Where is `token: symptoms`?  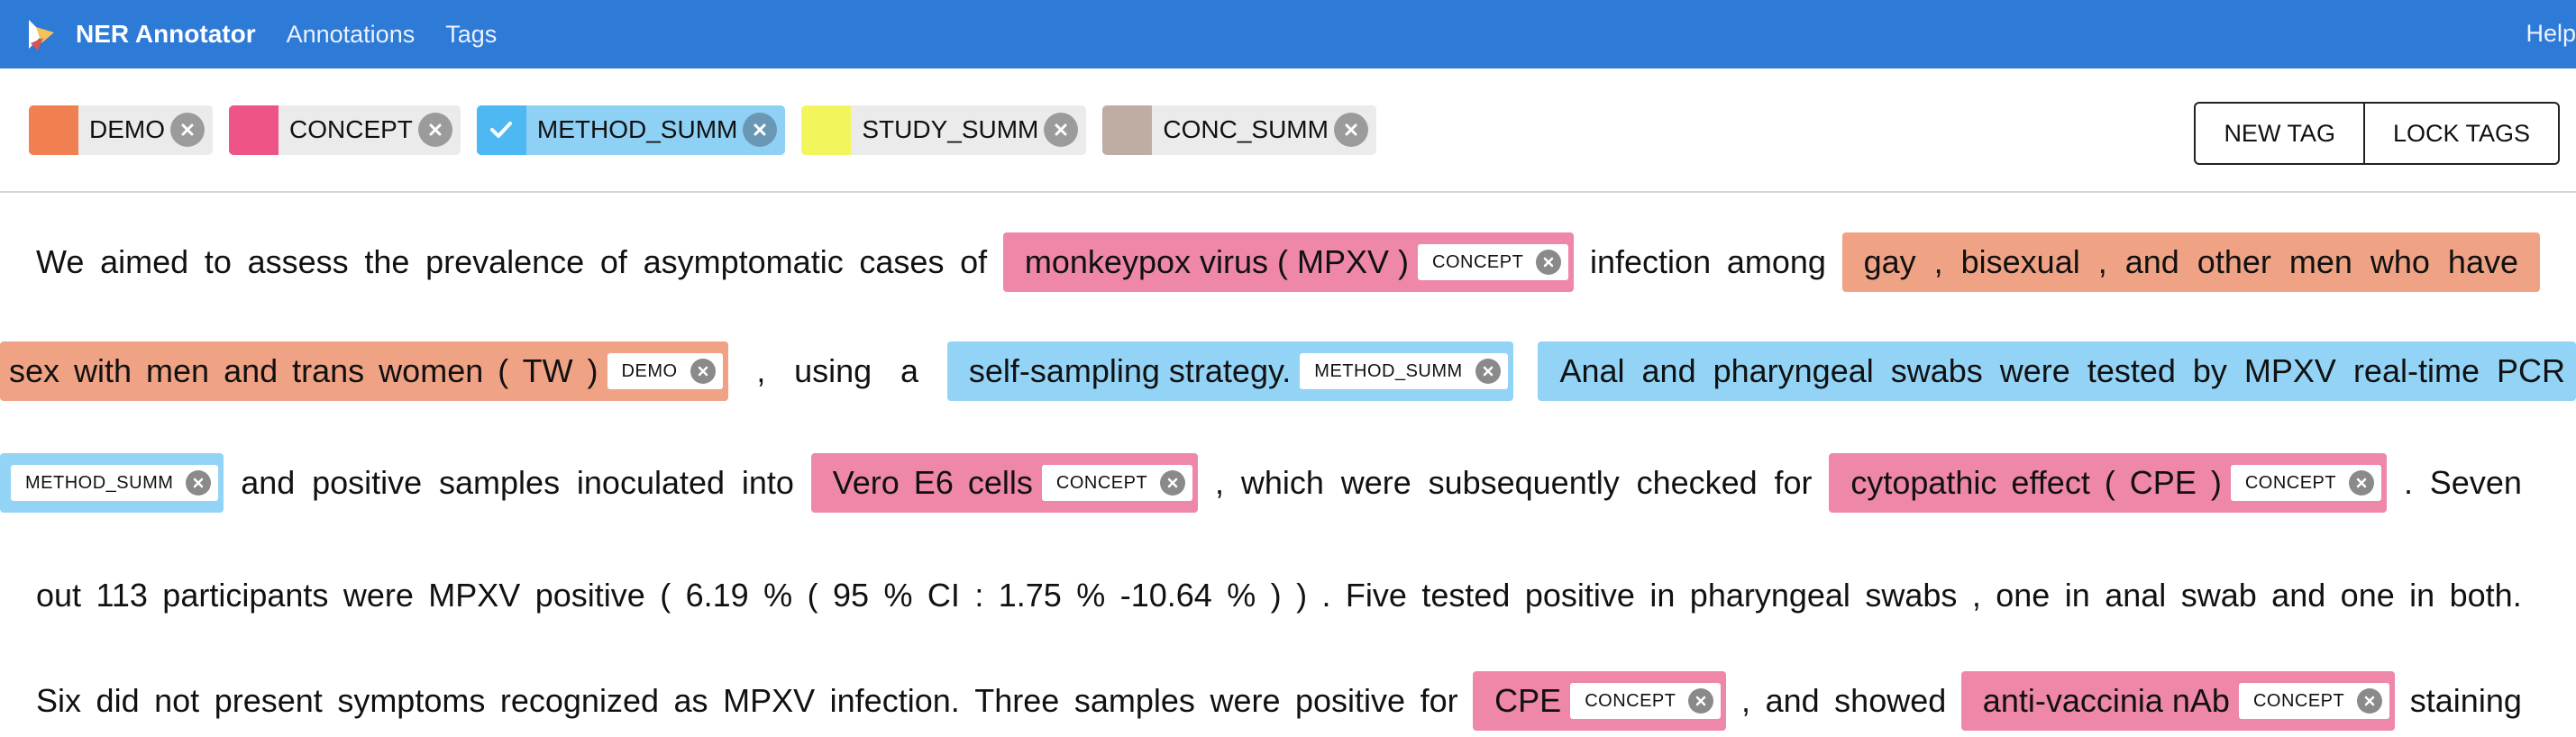
token: symptoms is located at coordinates (411, 701).